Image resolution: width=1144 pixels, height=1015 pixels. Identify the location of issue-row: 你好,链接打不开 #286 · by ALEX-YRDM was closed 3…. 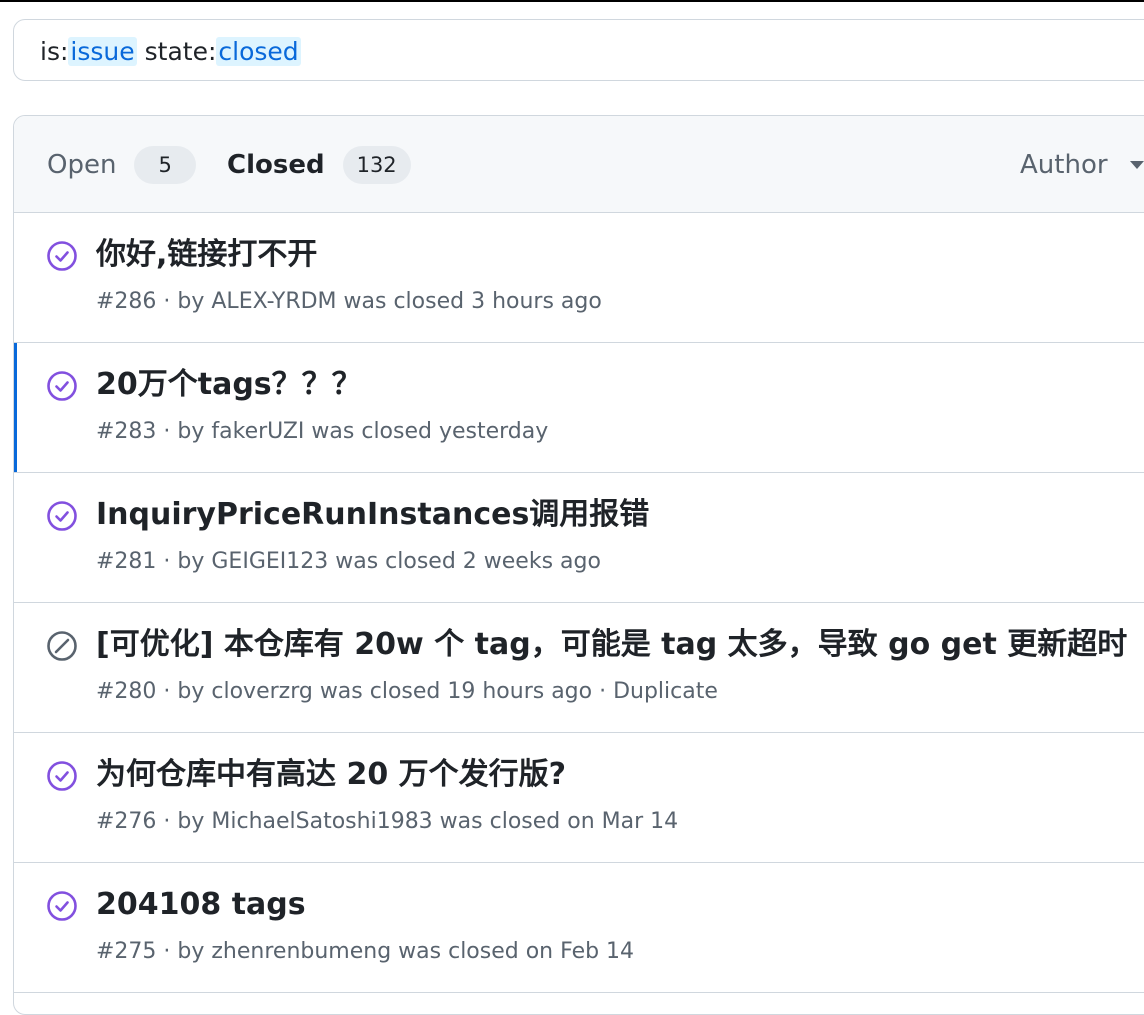
(579, 278).